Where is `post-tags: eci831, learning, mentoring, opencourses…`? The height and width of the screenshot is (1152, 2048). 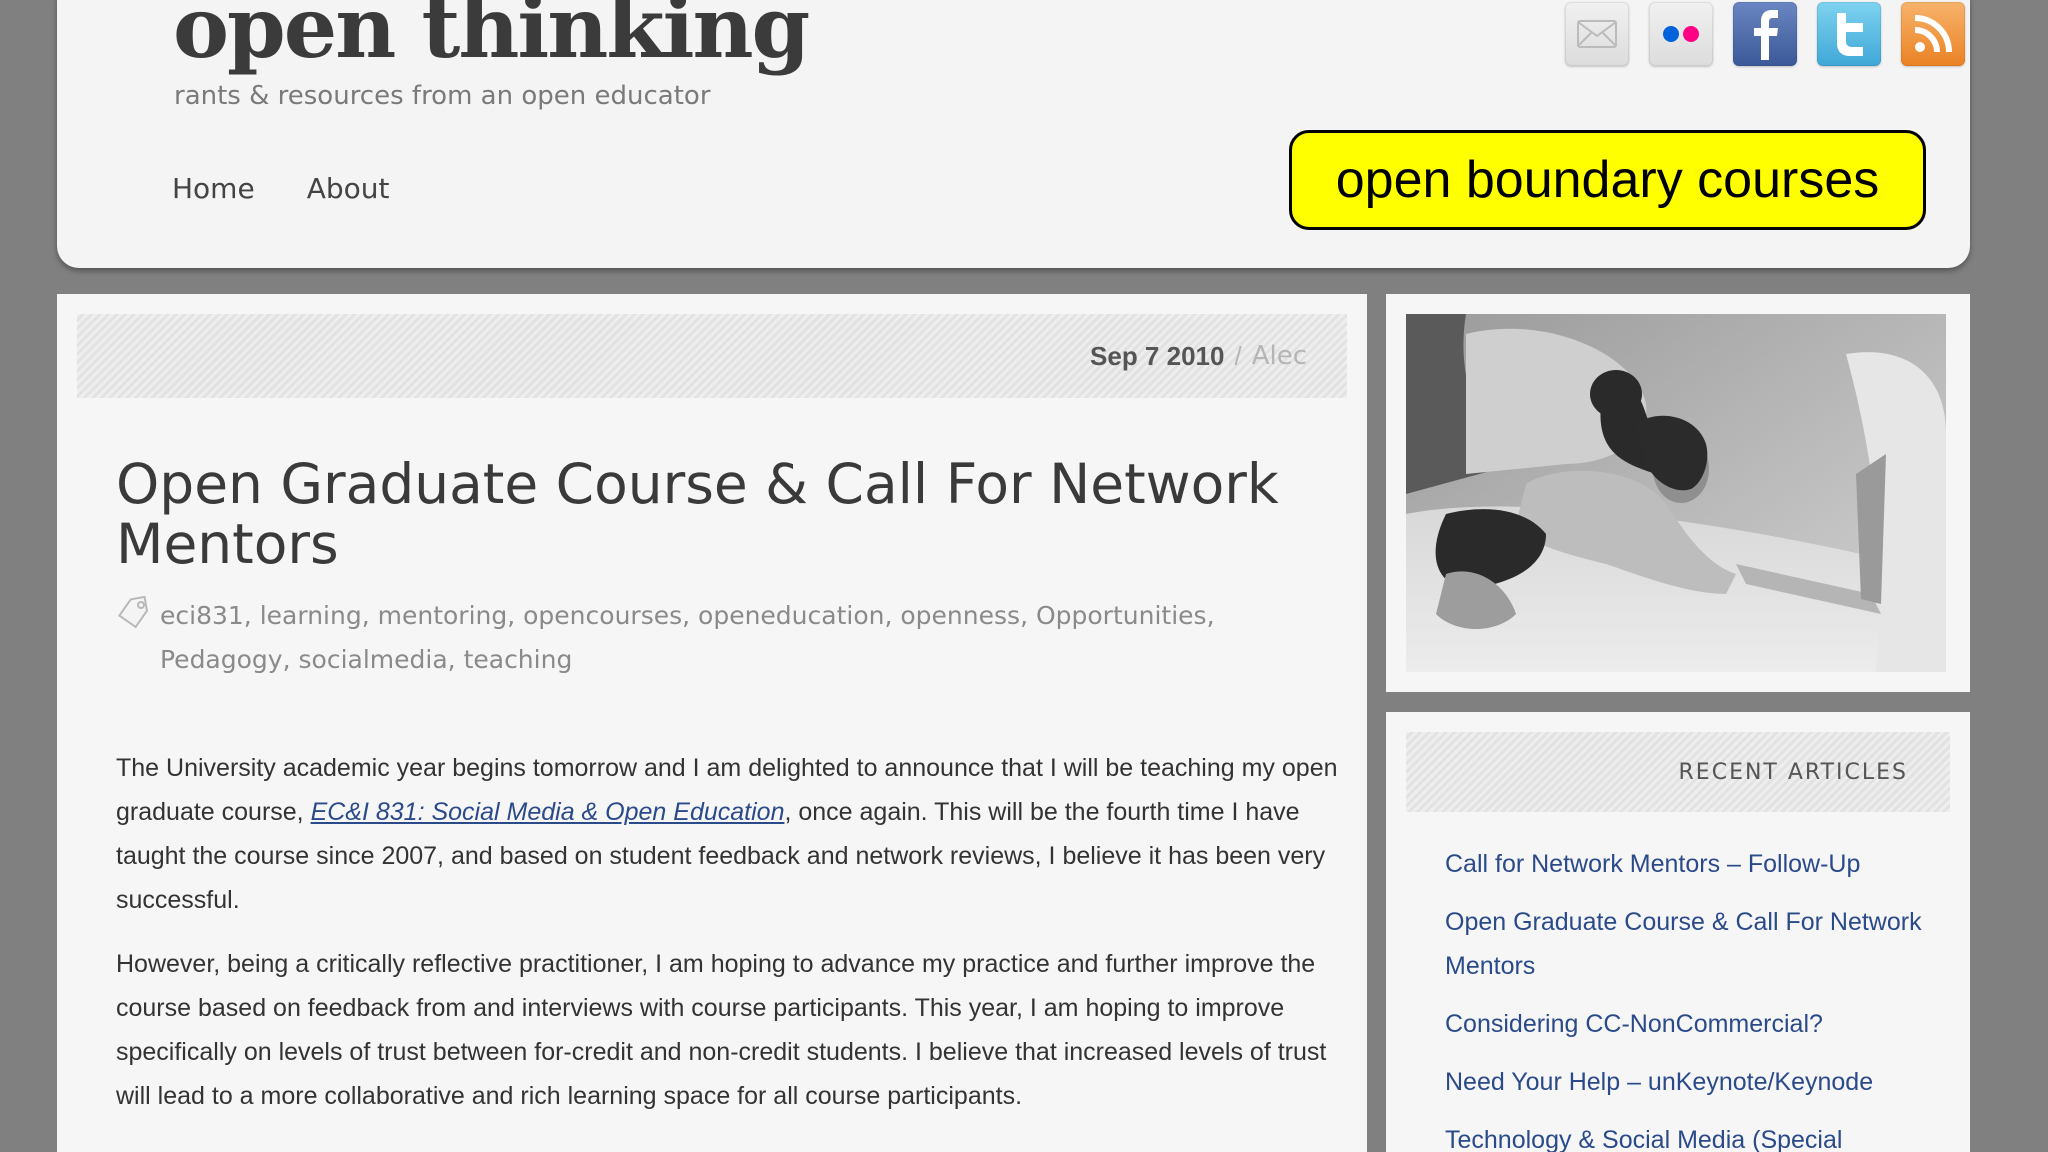
post-tags: eci831, learning, mentoring, opencourses… is located at coordinates (716, 638).